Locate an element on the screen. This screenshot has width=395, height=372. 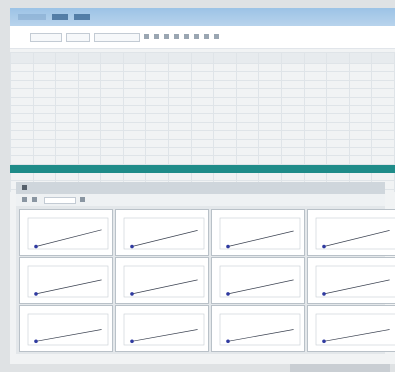
plot-svg is located at coordinates (355, 329).